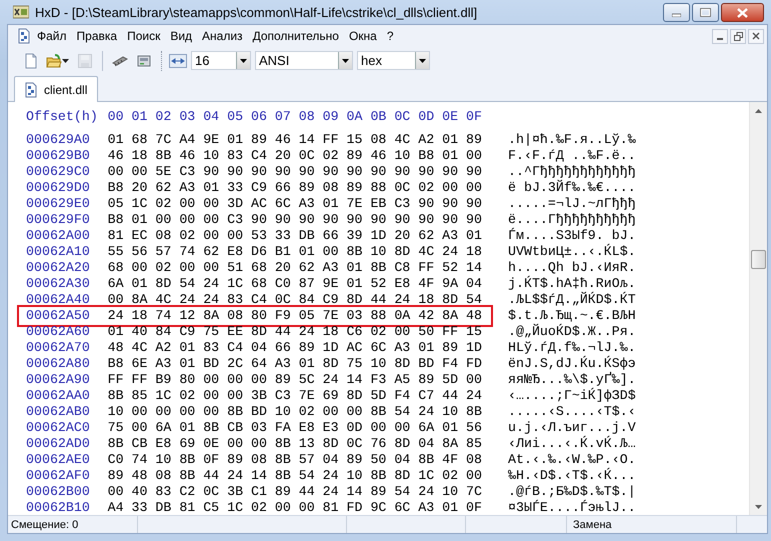  Describe the element at coordinates (355, 492) in the screenshot. I see `byte-cell-text: 14` at that location.